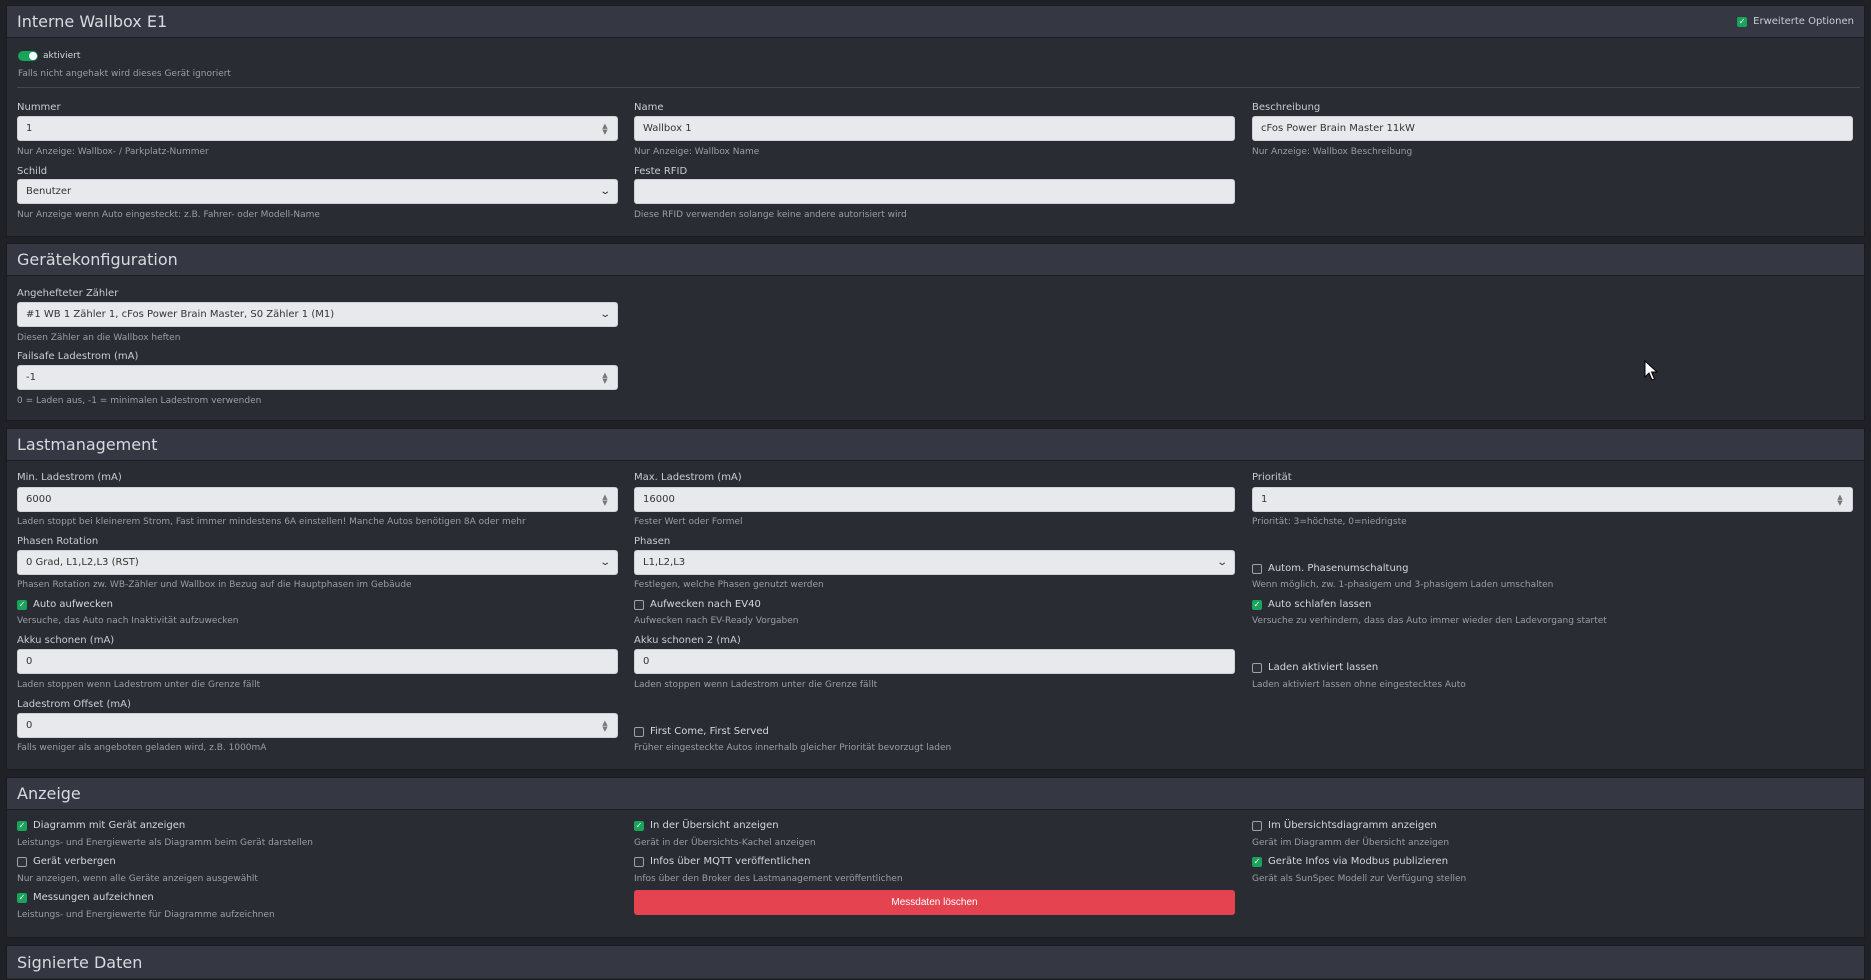 This screenshot has height=980, width=1871. Describe the element at coordinates (87, 444) in the screenshot. I see `card-title: Lastmanagement` at that location.